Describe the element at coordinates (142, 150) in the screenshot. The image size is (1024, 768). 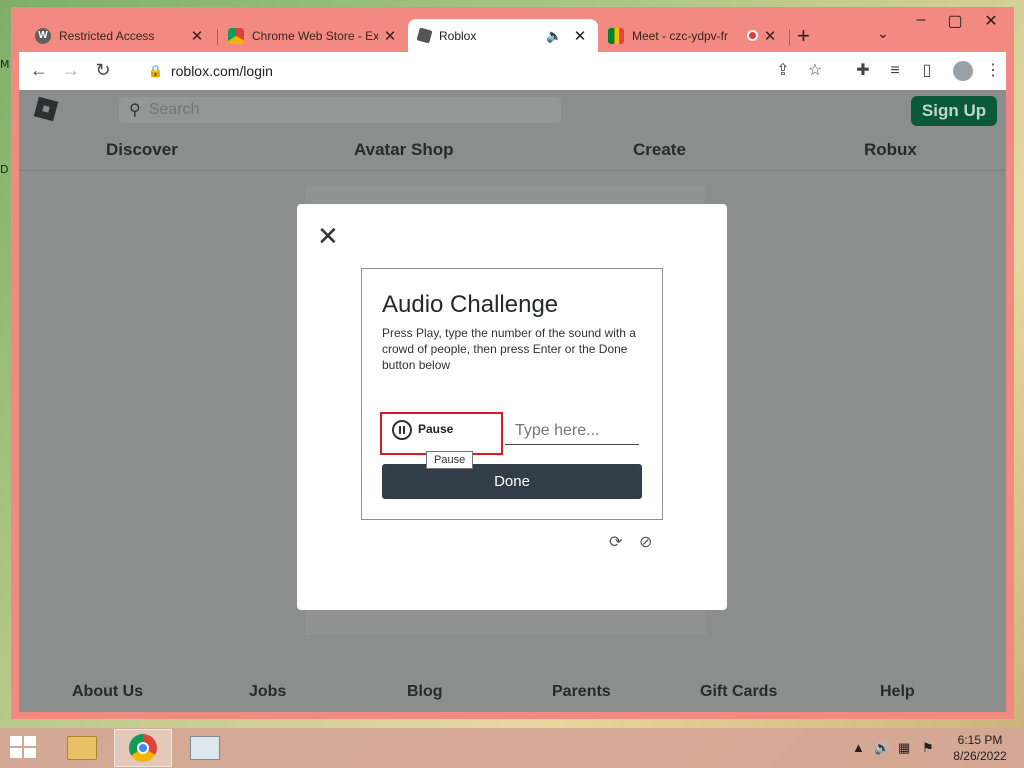
I see `nav-discover: Discover` at that location.